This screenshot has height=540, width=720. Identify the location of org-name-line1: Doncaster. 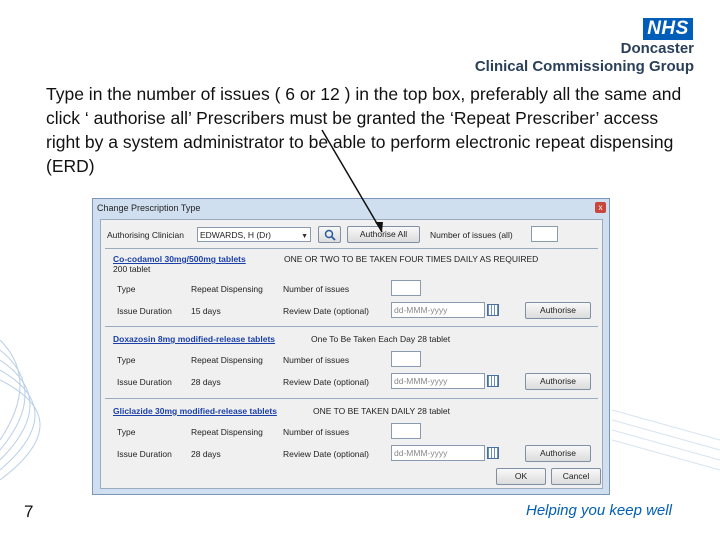
(657, 48).